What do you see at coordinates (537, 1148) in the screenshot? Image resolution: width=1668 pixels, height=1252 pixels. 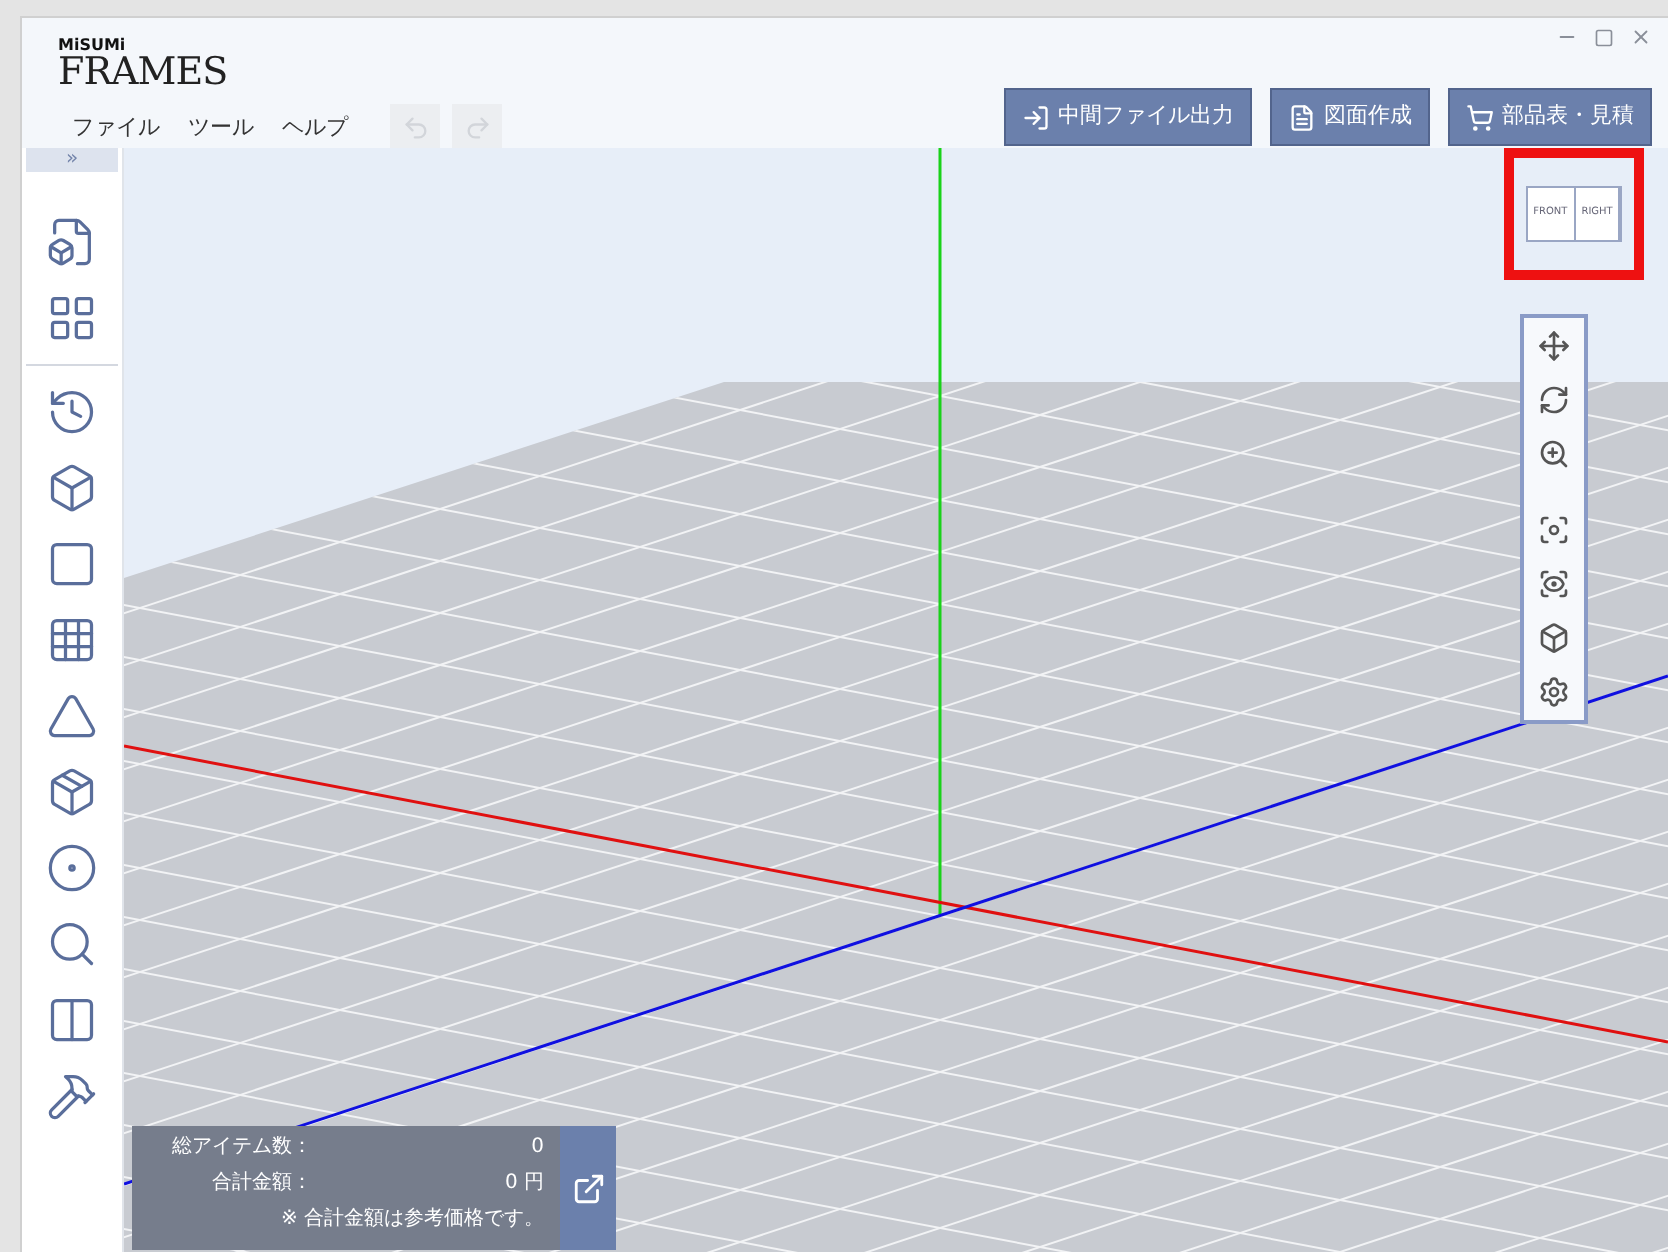 I see `summary-value: 0` at bounding box center [537, 1148].